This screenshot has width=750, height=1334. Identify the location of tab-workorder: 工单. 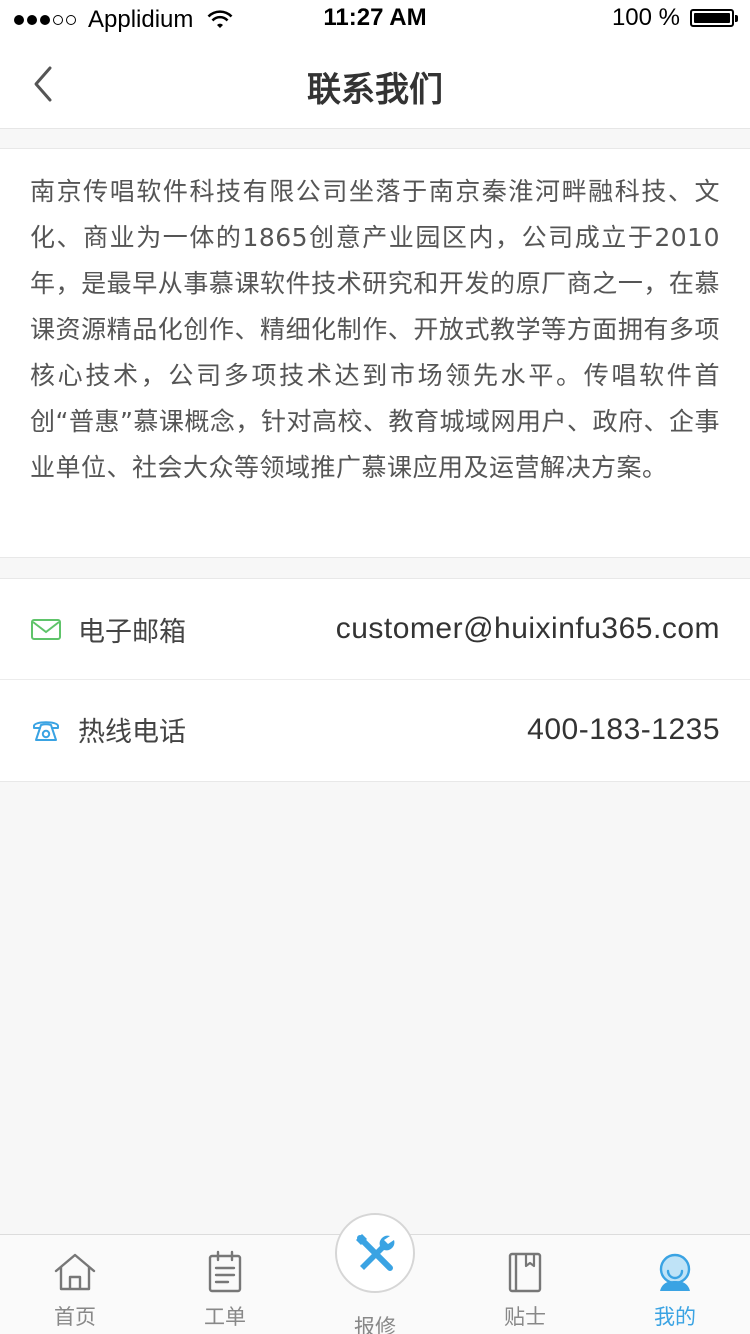
(225, 1284).